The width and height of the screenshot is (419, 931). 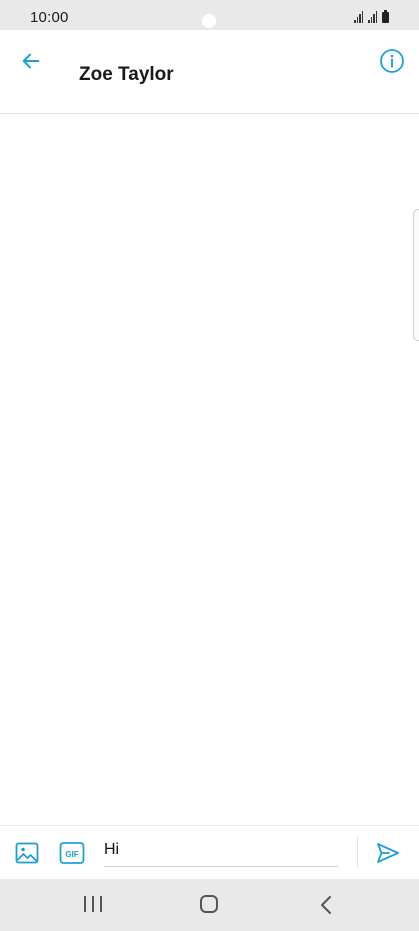 I want to click on image-icon, so click(x=27, y=853).